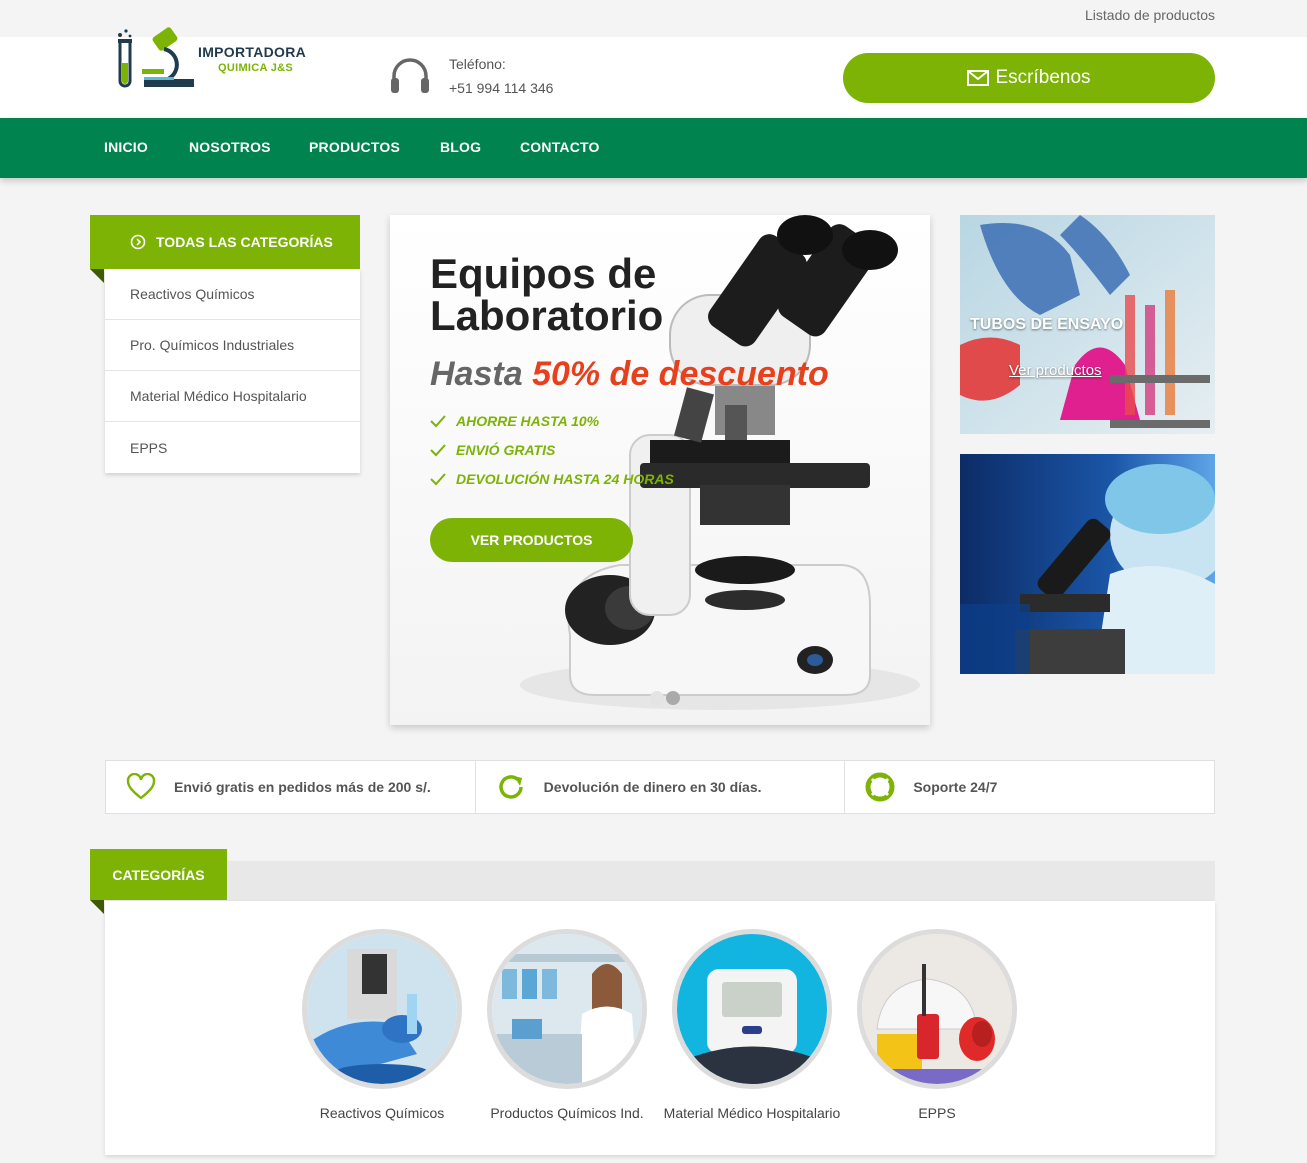 The height and width of the screenshot is (1163, 1307). I want to click on sidebar-item-reactivos: Reactivos Químicos, so click(232, 294).